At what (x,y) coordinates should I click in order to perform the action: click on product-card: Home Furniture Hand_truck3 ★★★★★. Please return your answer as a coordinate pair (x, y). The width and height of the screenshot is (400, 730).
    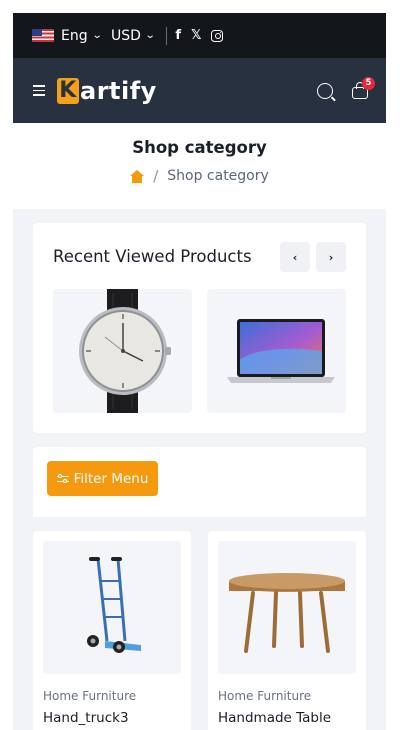
    Looking at the image, I should click on (112, 630).